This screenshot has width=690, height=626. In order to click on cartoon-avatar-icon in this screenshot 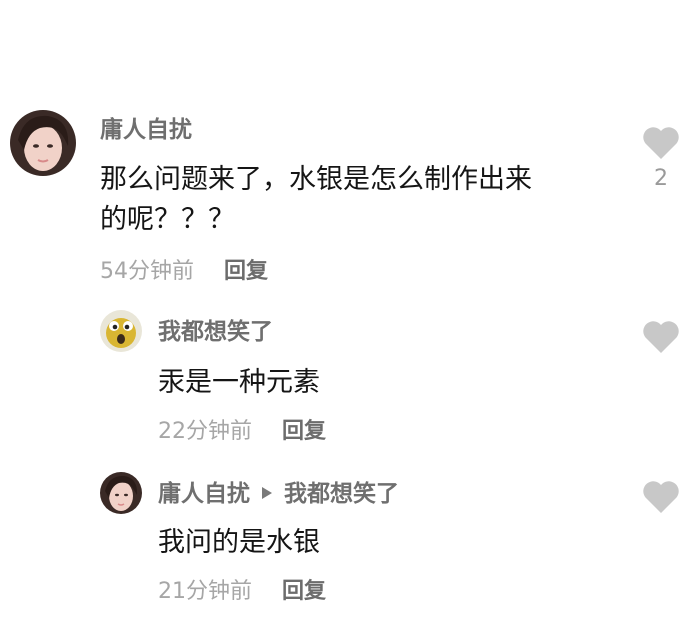, I will do `click(121, 331)`.